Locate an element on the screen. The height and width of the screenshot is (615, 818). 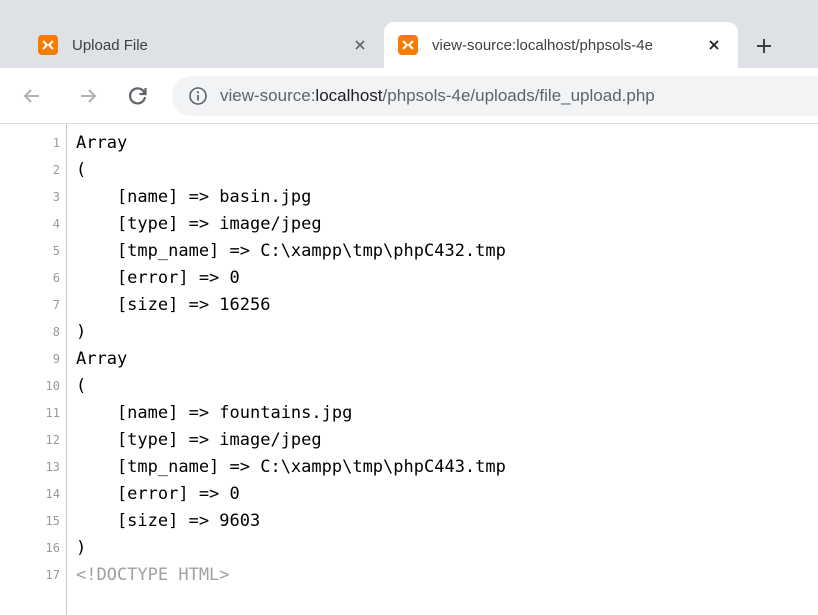
source-line: 15 [size] => 9603 is located at coordinates (409, 521).